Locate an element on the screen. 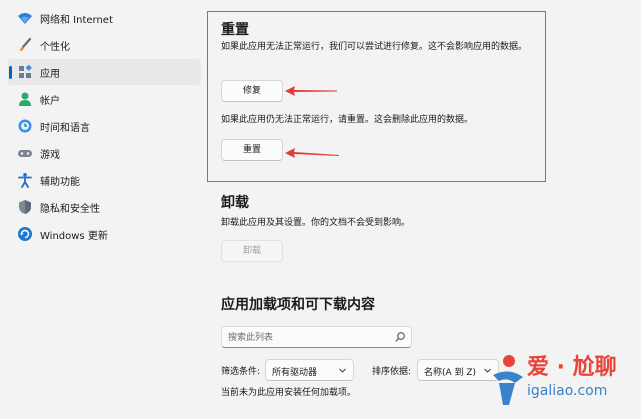  sidebar-item-personalization: 个性化 is located at coordinates (104, 45).